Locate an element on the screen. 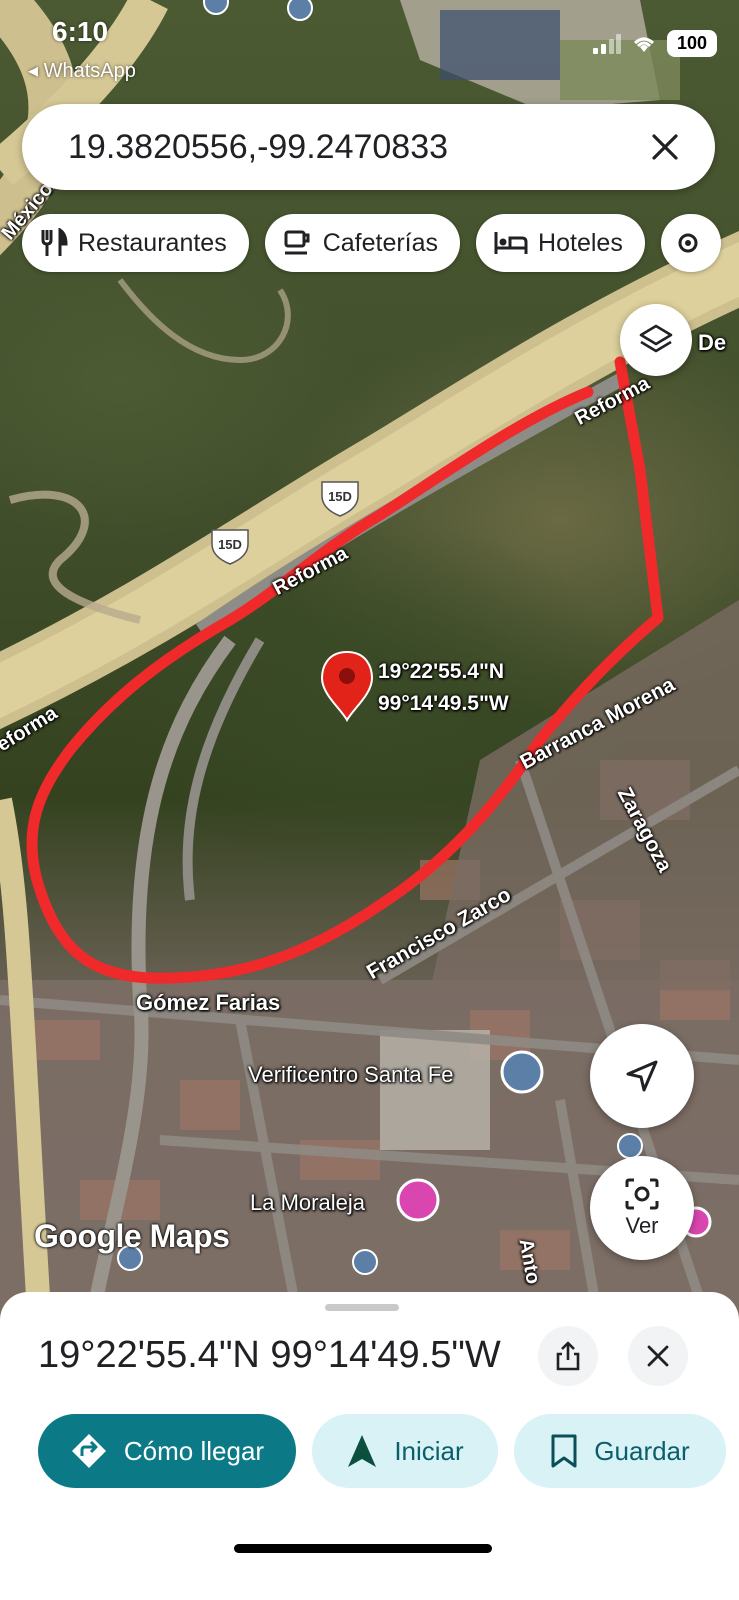 This screenshot has height=1600, width=739. fork-knife-icon is located at coordinates (54, 242).